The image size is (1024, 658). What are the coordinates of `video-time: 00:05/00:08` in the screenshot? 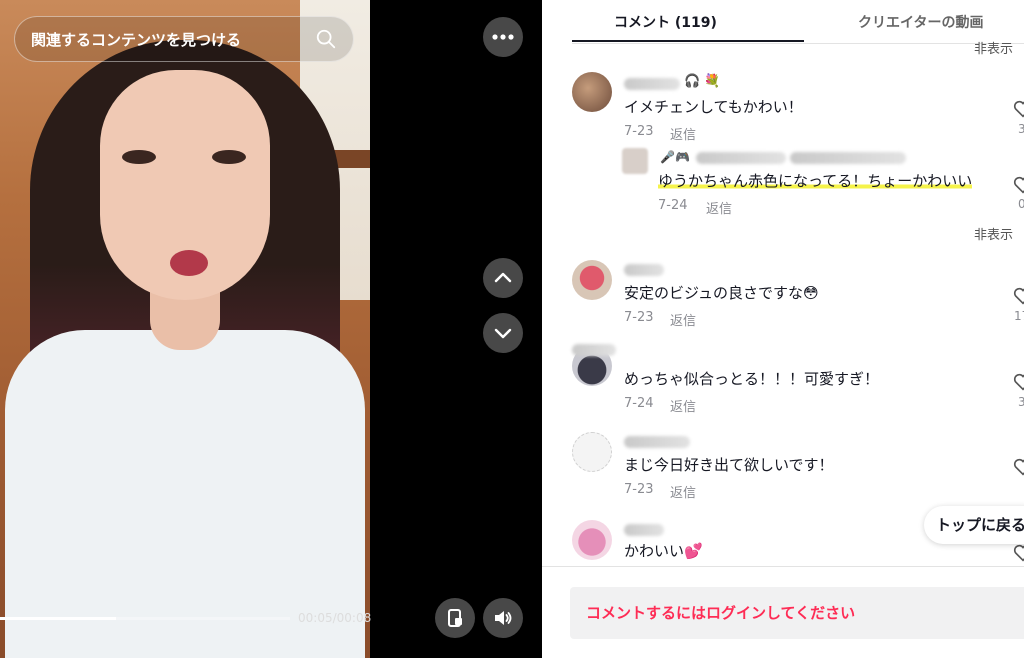 It's located at (335, 618).